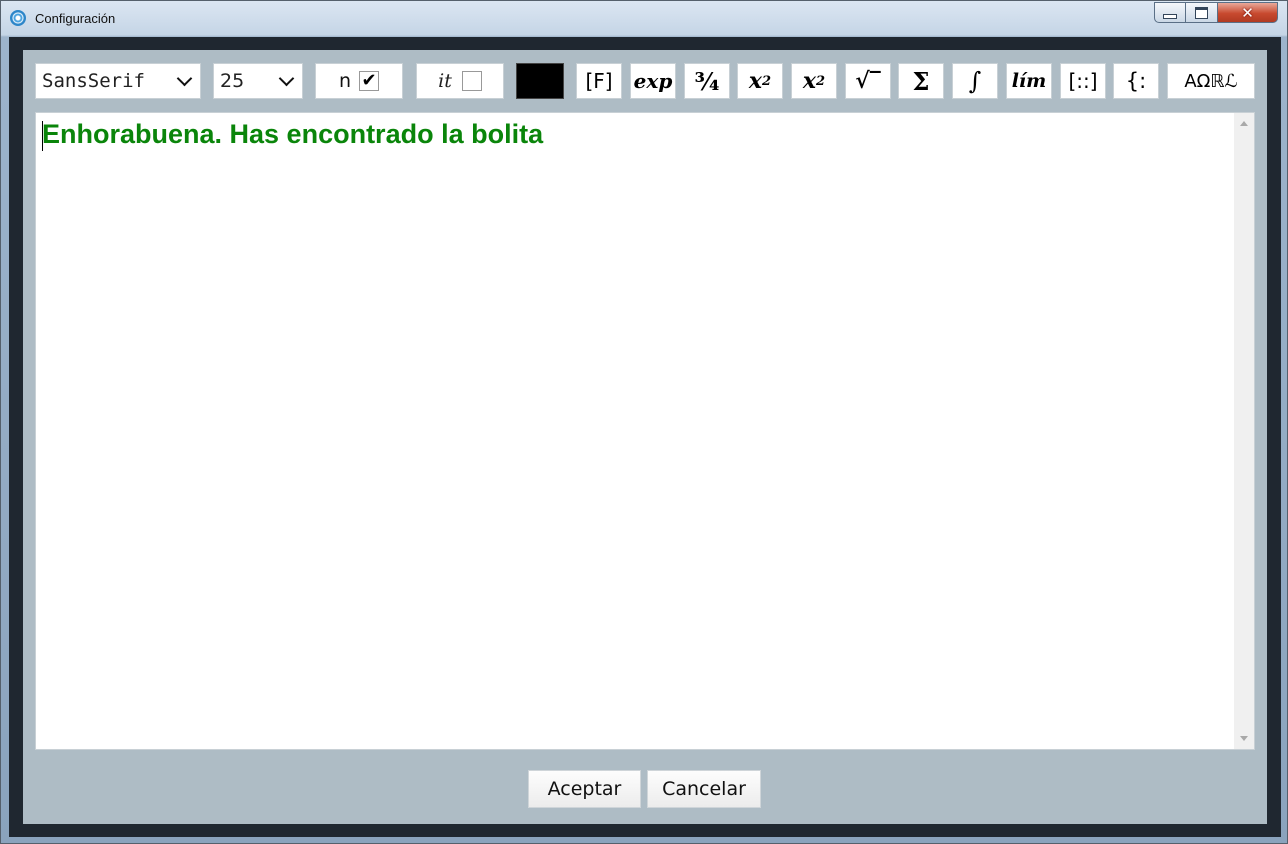  Describe the element at coordinates (704, 789) in the screenshot. I see `cancel-button: Cancelar` at that location.